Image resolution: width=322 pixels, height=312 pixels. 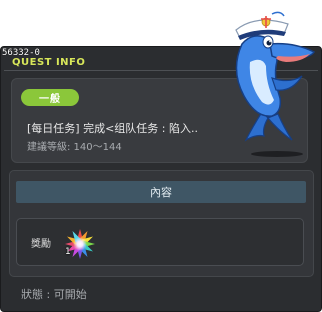 I want to click on reward-label: 獎勵, so click(x=41, y=244).